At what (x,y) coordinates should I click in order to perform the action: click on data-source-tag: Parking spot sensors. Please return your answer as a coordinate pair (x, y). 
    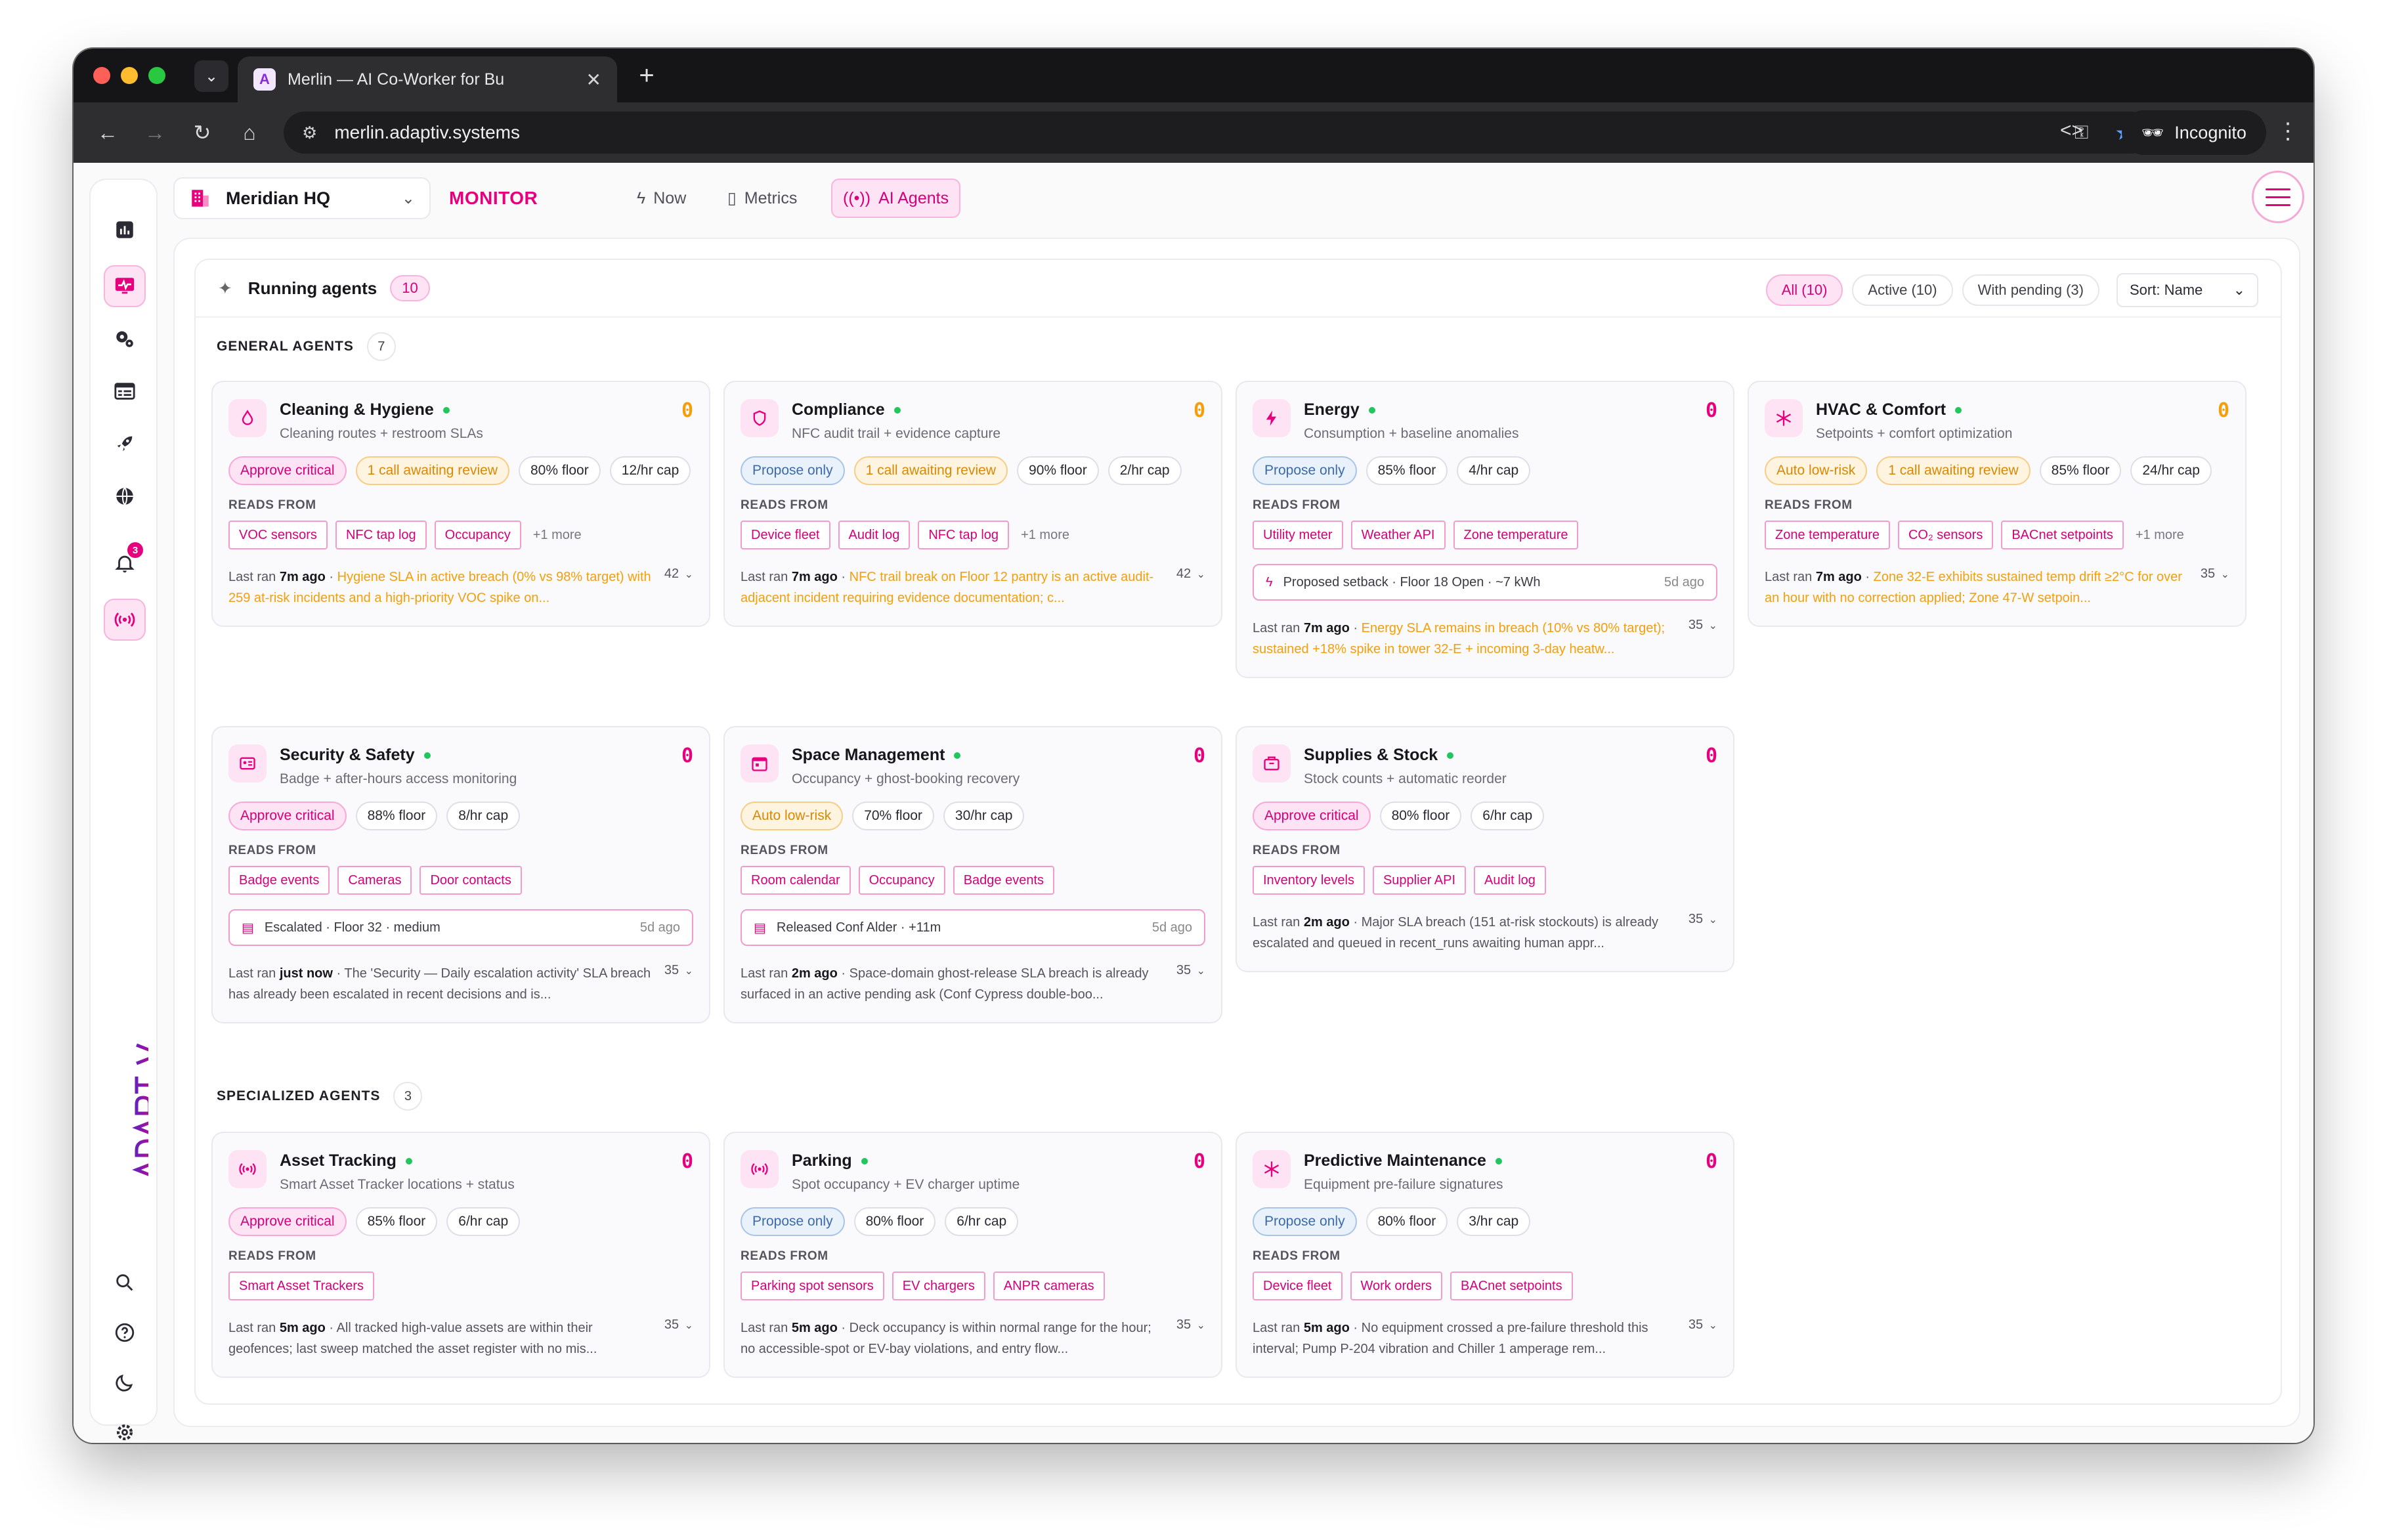
    Looking at the image, I should click on (813, 1286).